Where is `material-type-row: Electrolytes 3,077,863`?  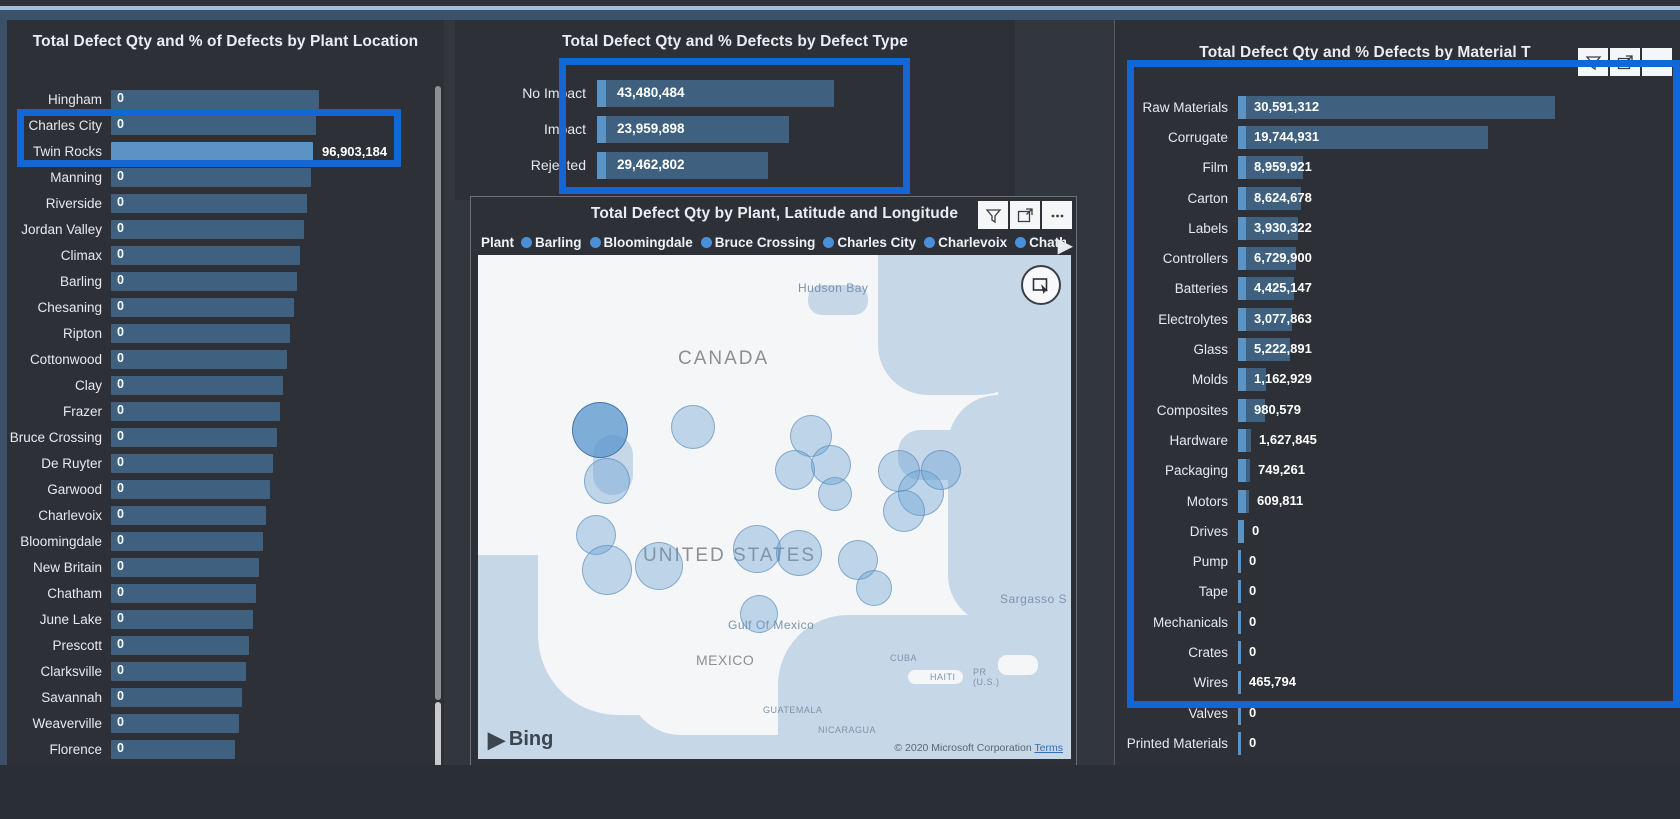
material-type-row: Electrolytes 3,077,863 is located at coordinates (1395, 319).